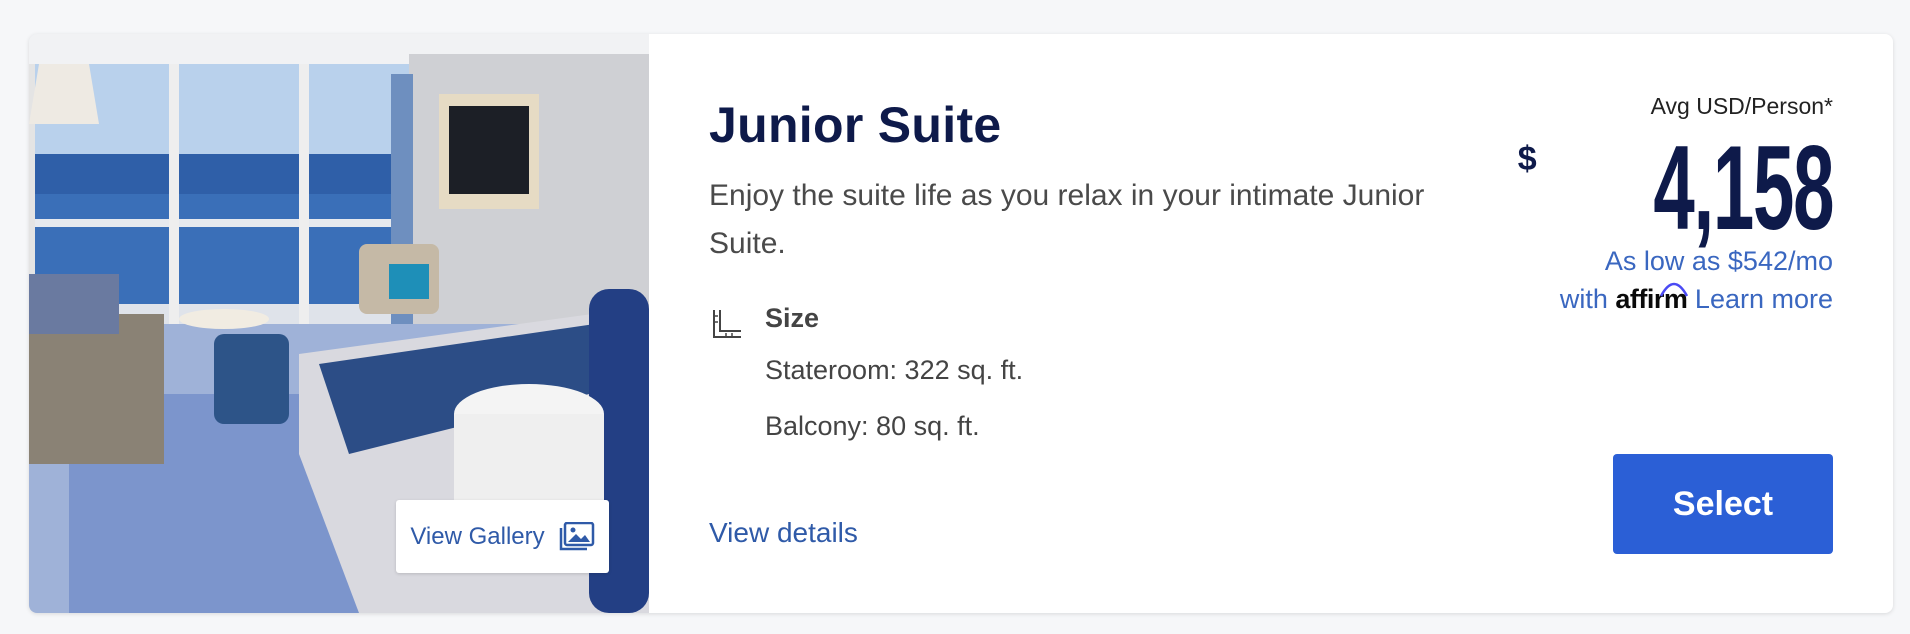 The height and width of the screenshot is (634, 1910). I want to click on price-amount: 4,158, so click(1743, 188).